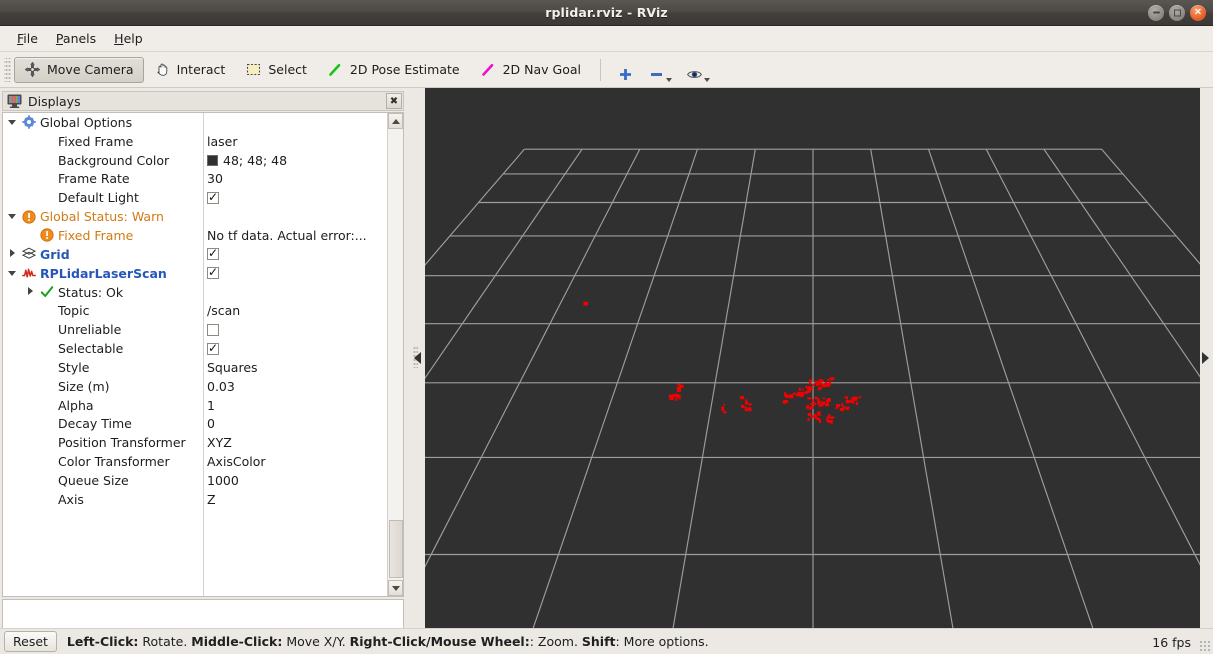 This screenshot has width=1213, height=654. Describe the element at coordinates (203, 348) in the screenshot. I see `tree-row: Selectable` at that location.